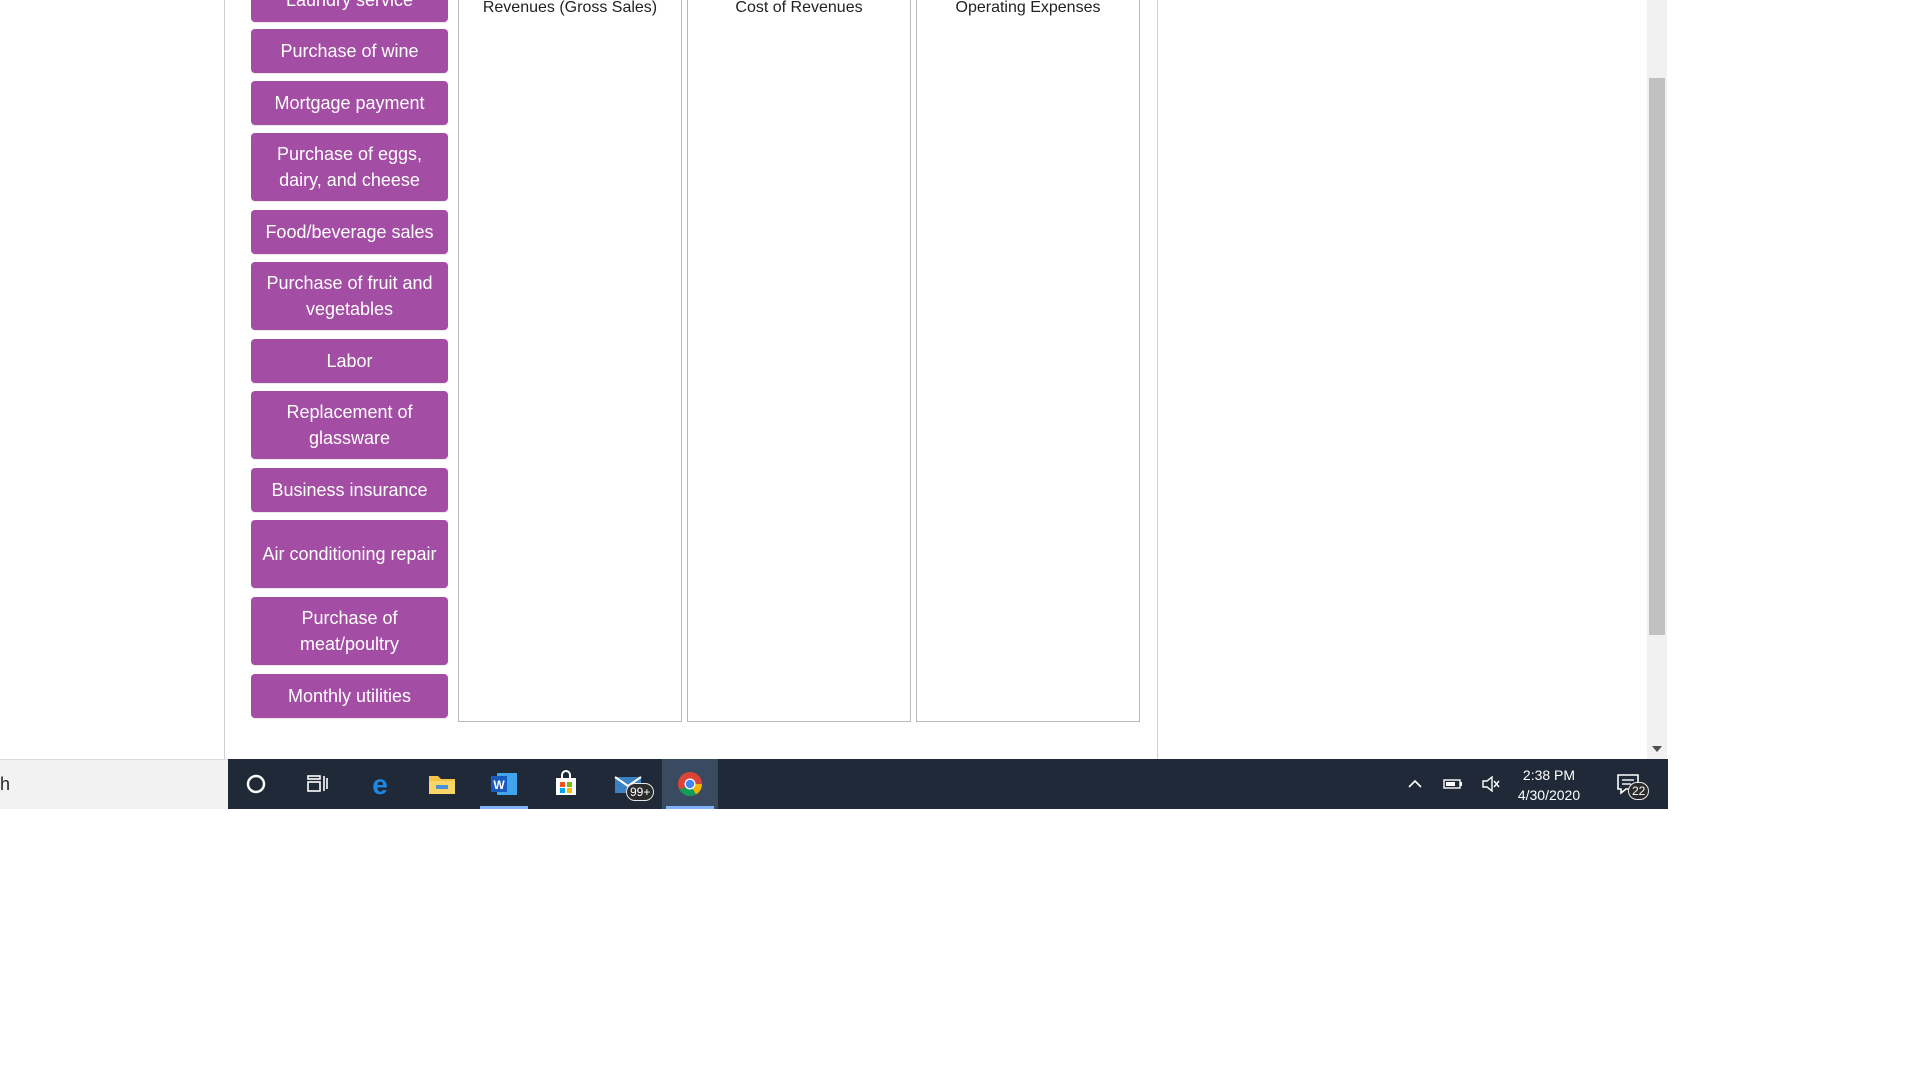 Image resolution: width=1920 pixels, height=1080 pixels. Describe the element at coordinates (1549, 775) in the screenshot. I see `clock-time: 2:38 PM` at that location.